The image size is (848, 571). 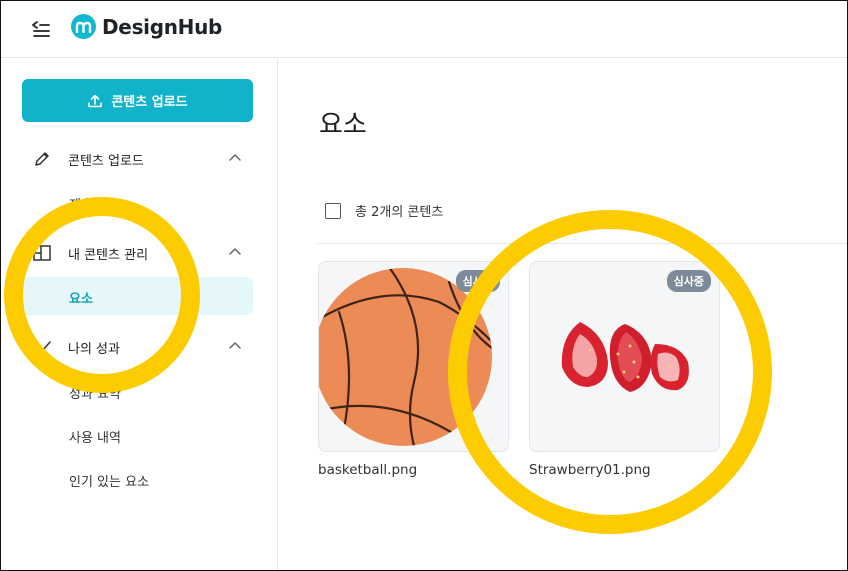 What do you see at coordinates (94, 349) in the screenshot?
I see `sidebar-section-performance-label: 나의 성과` at bounding box center [94, 349].